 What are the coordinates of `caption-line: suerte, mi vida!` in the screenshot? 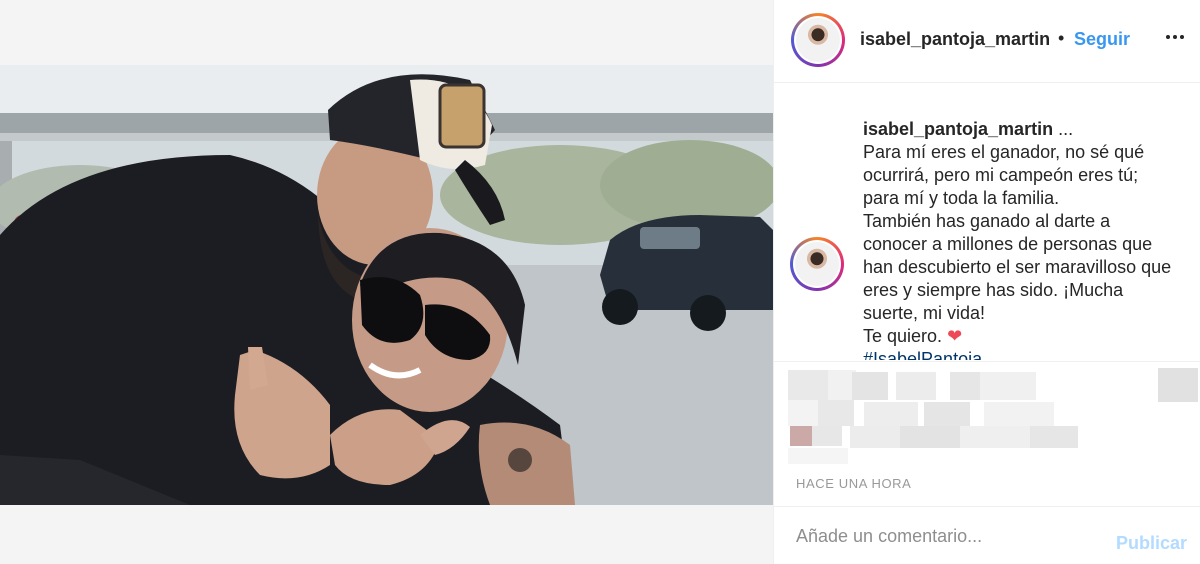 It's located at (924, 313).